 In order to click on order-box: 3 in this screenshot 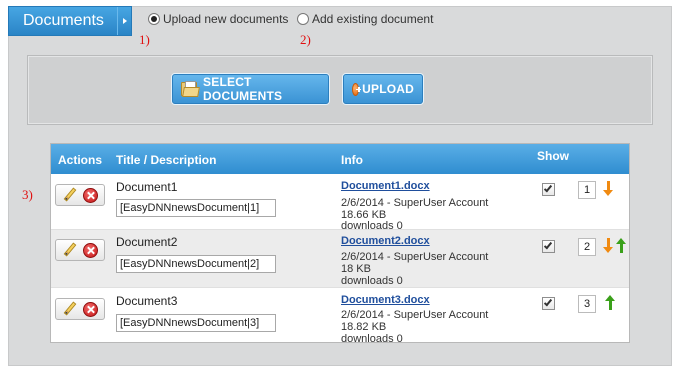, I will do `click(587, 304)`.